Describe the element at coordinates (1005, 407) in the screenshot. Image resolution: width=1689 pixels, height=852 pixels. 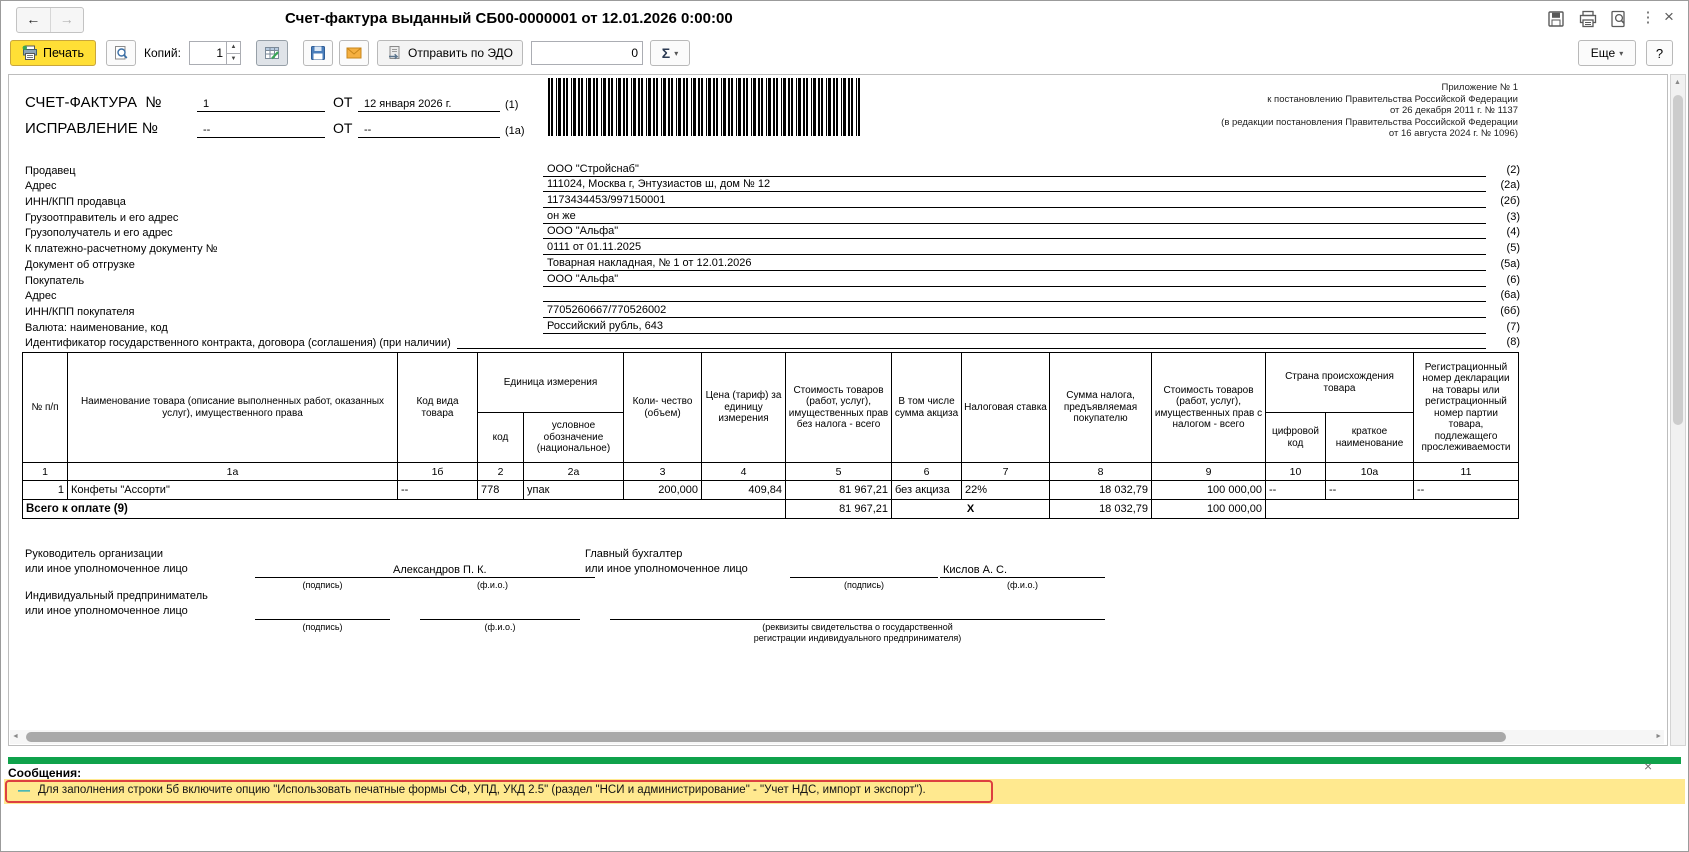
I see `col-header-tax-rate: Налоговая ставка` at that location.